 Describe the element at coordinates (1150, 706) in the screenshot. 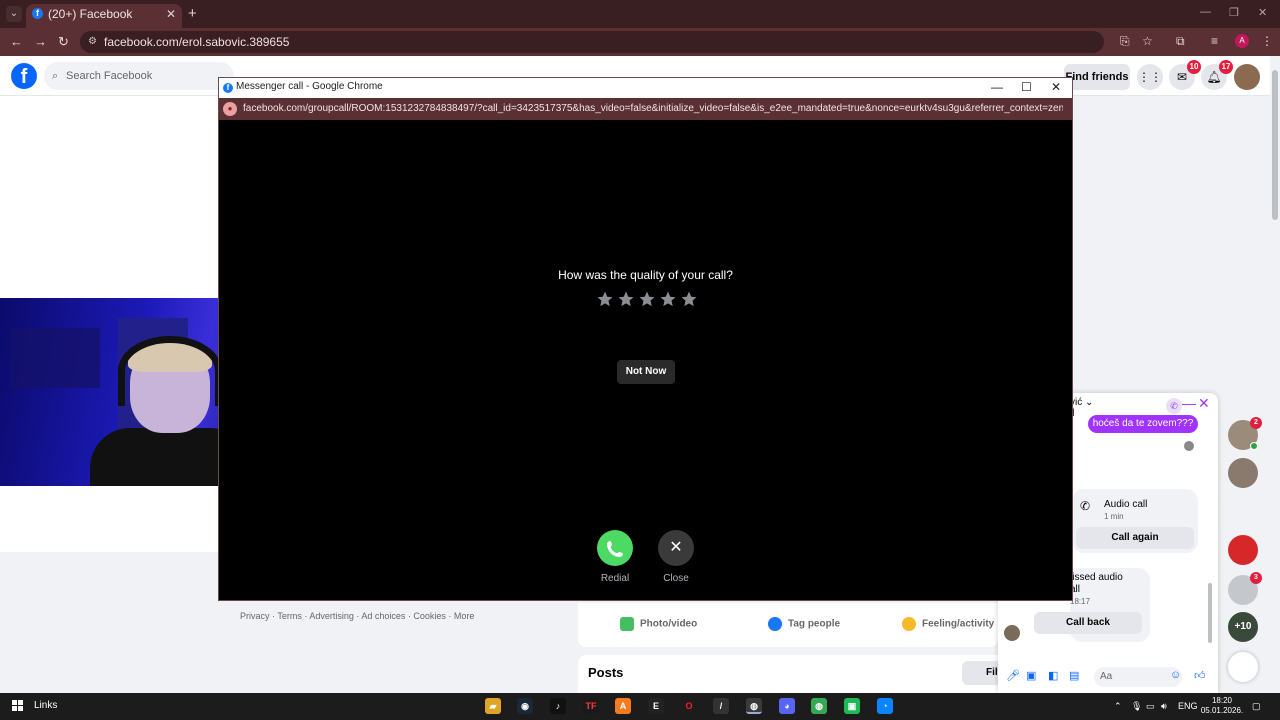

I see `network-icon: ▭` at that location.